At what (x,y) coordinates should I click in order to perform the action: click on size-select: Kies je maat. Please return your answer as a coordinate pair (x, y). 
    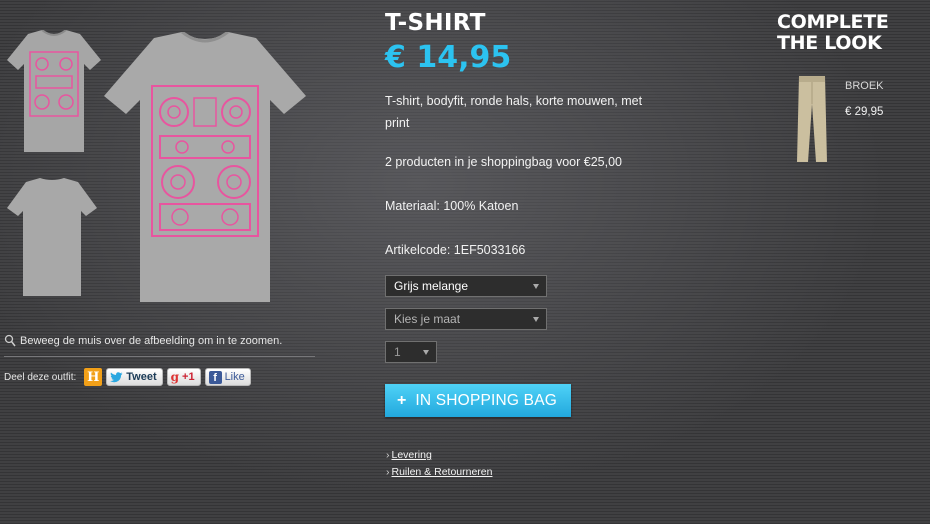
    Looking at the image, I should click on (466, 319).